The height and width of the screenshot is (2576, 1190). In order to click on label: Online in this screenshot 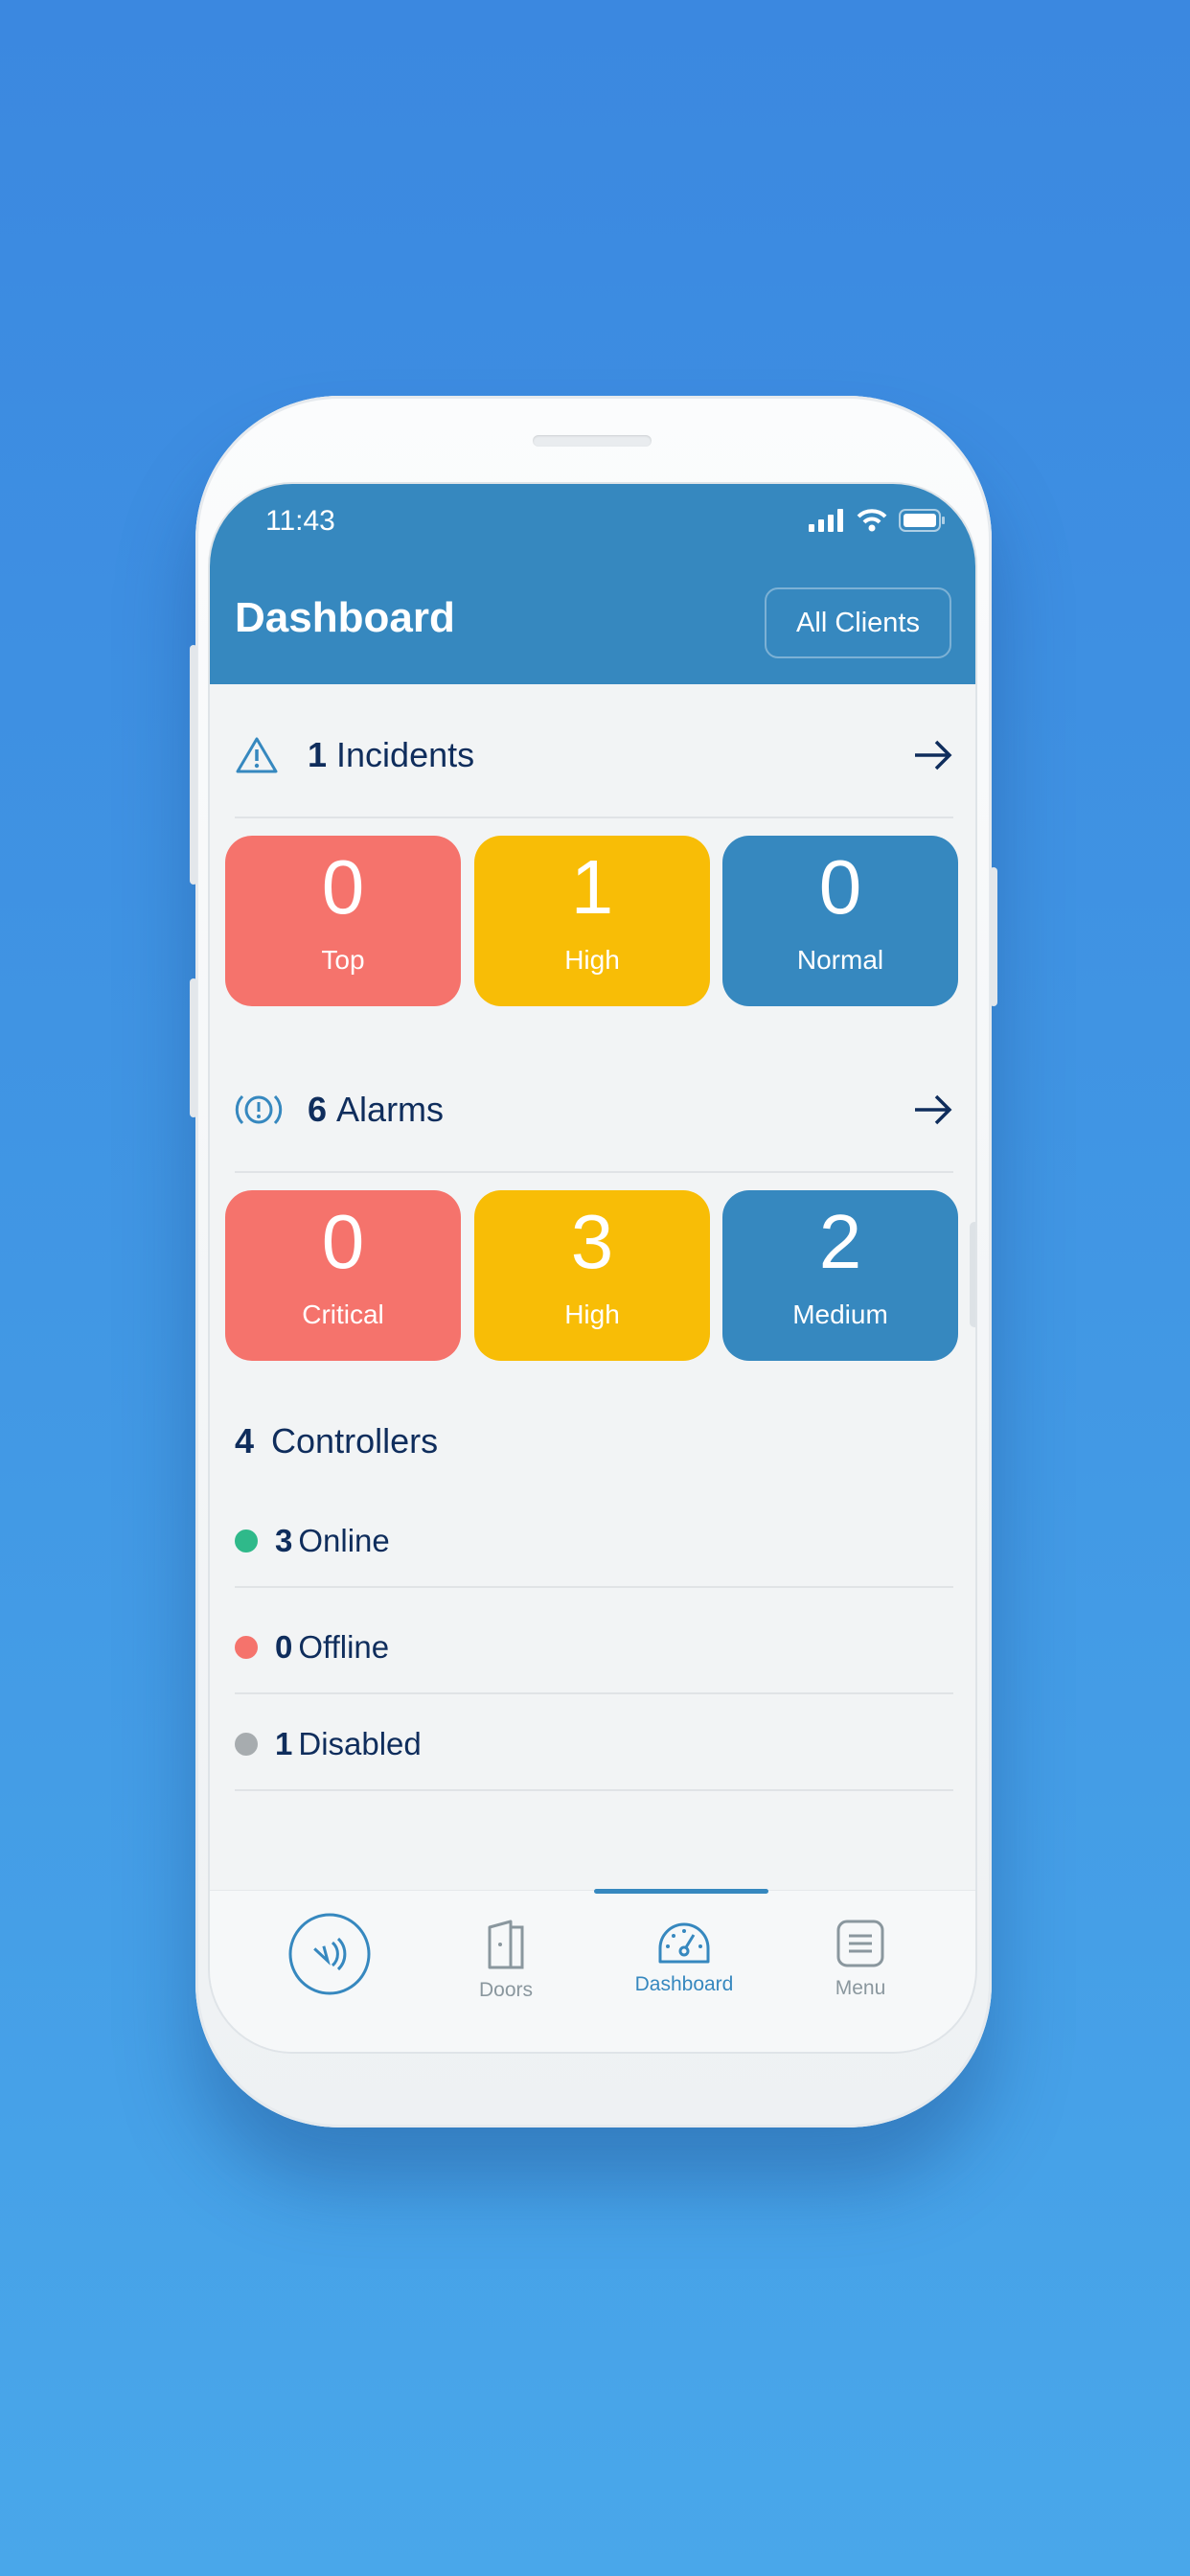, I will do `click(344, 1540)`.